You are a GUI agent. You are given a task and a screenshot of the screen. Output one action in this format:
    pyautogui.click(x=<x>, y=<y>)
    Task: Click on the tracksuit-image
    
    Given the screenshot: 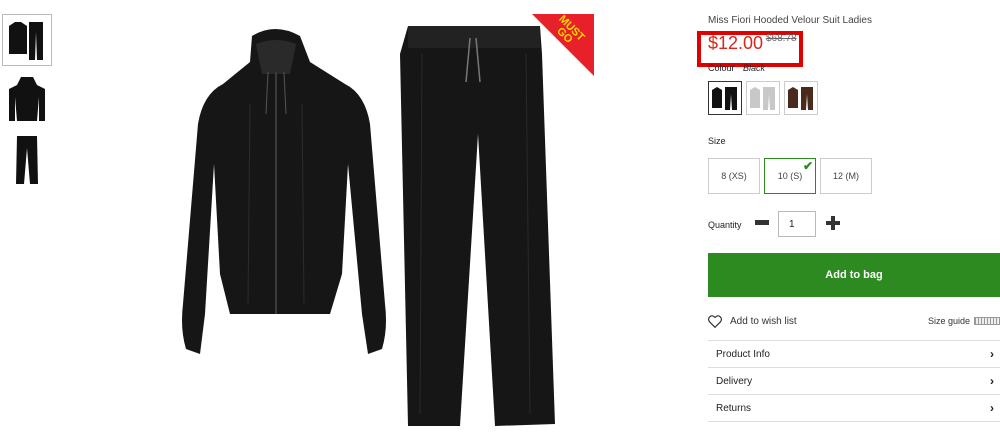 What is the action you would take?
    pyautogui.click(x=26, y=41)
    